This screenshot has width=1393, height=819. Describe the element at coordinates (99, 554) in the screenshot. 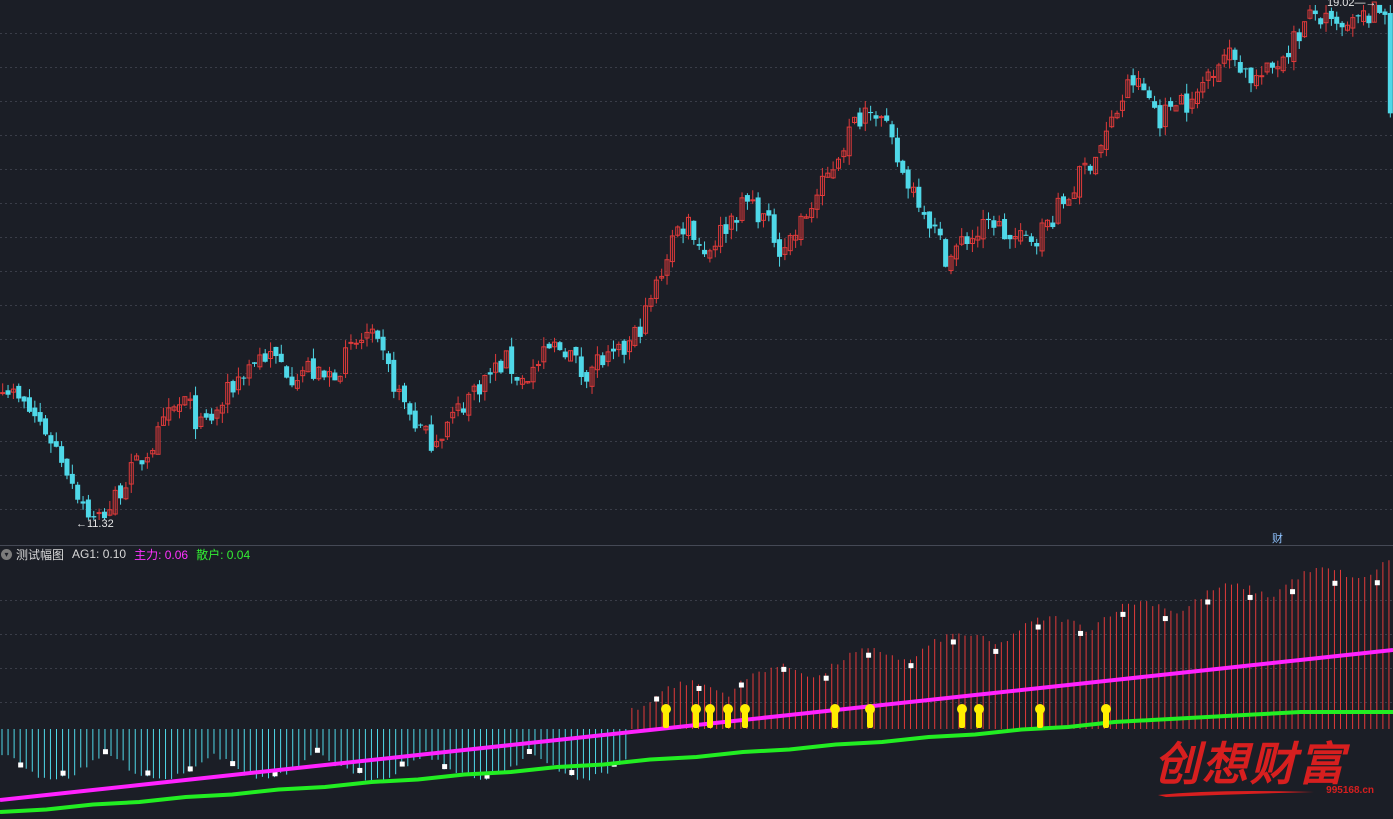

I see `ag1-value: AG1: 0.10` at that location.